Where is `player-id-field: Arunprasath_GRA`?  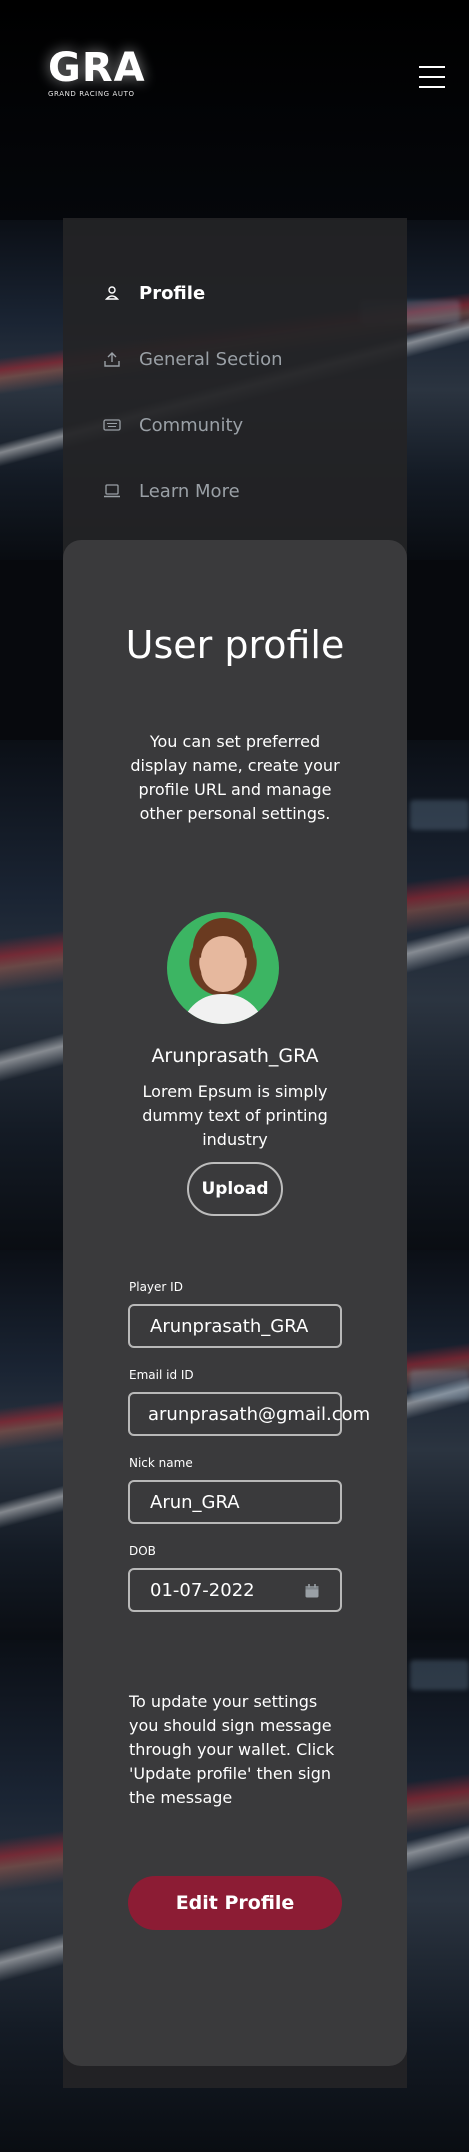 player-id-field: Arunprasath_GRA is located at coordinates (235, 1326).